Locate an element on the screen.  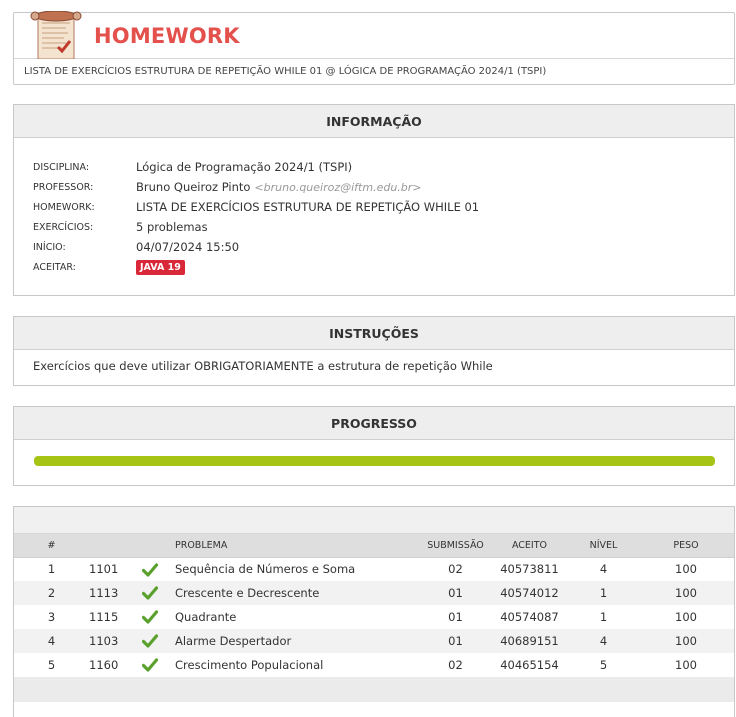
problem-id-link: 1113 is located at coordinates (109, 593).